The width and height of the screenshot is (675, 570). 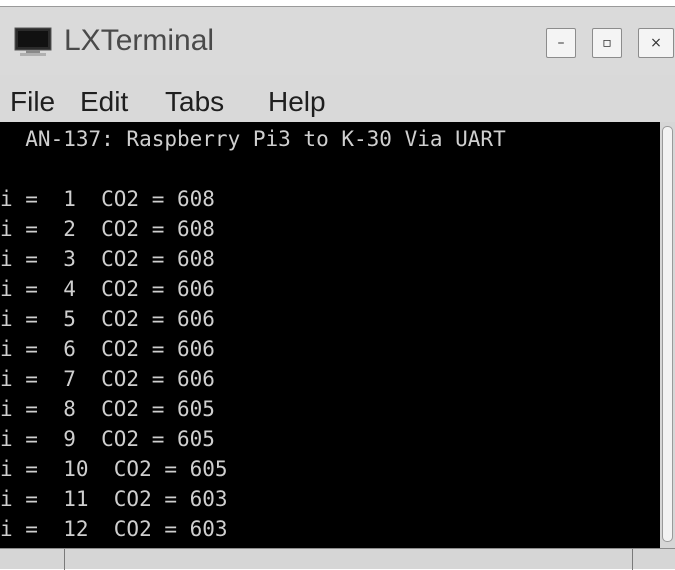 I want to click on title-bar: LXTerminal – ▫ ×, so click(x=337, y=41).